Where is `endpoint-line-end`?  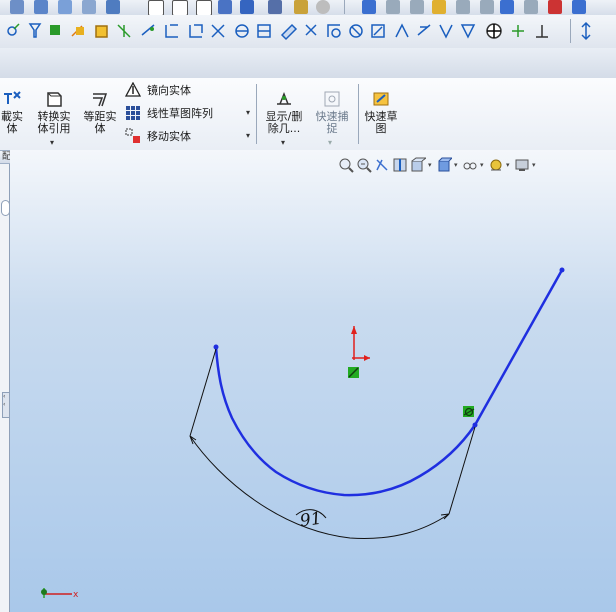
endpoint-line-end is located at coordinates (562, 270).